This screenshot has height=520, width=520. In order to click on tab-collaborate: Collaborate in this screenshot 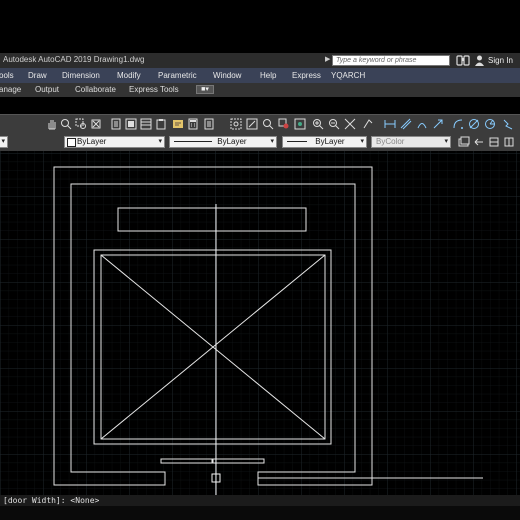, I will do `click(95, 89)`.